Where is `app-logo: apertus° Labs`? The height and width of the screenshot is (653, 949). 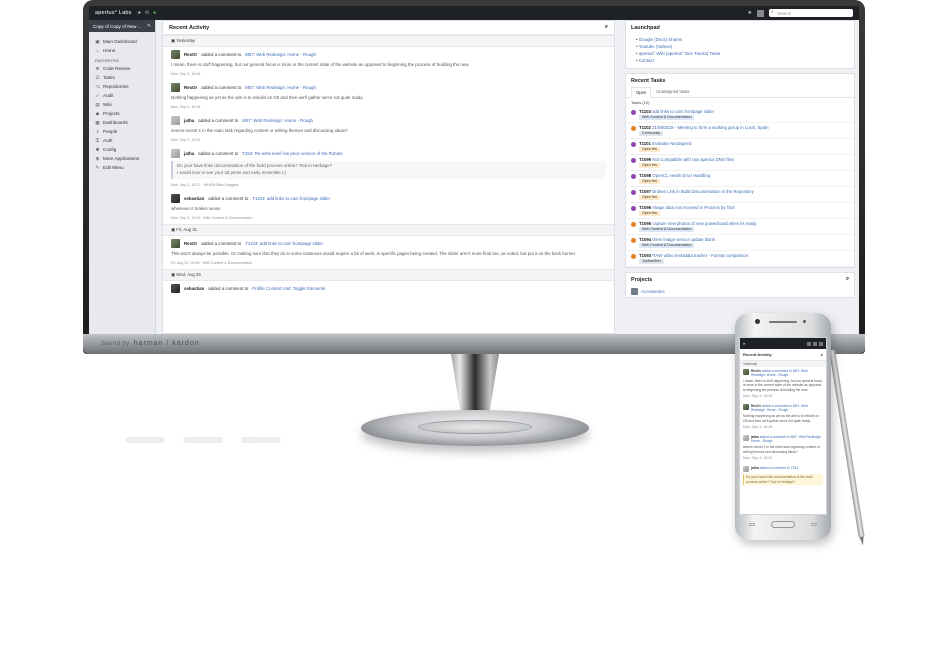 app-logo: apertus° Labs is located at coordinates (113, 13).